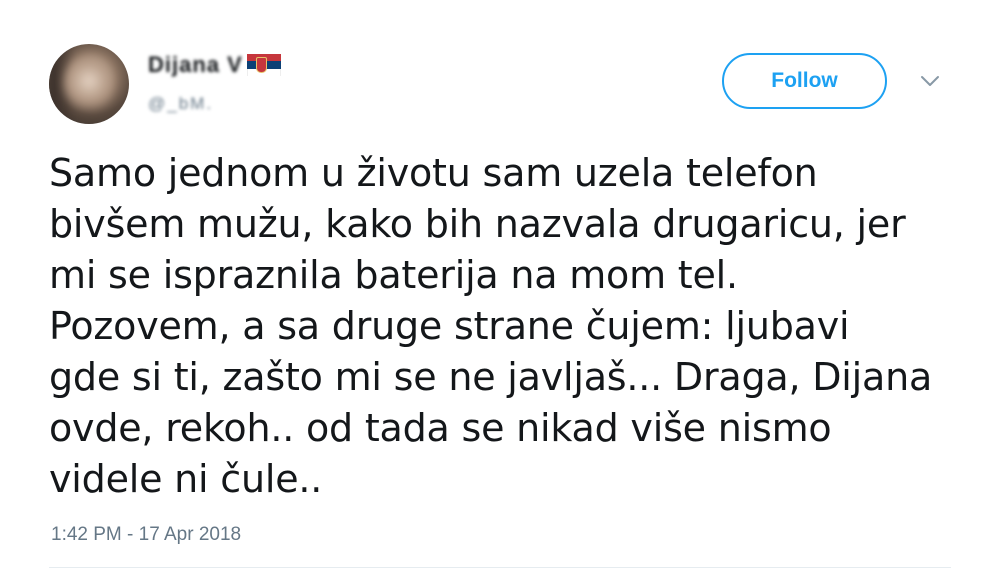  What do you see at coordinates (195, 65) in the screenshot?
I see `display-name: Dijana V` at bounding box center [195, 65].